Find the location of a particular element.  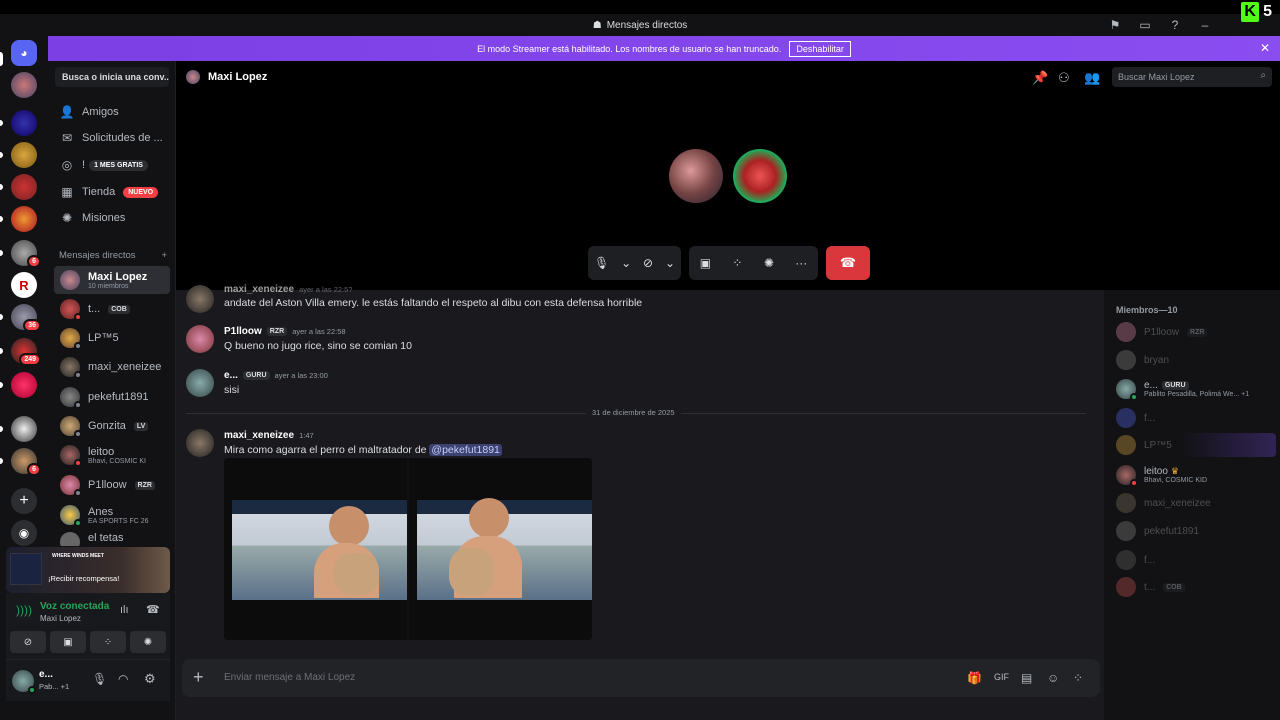

channel-search-input: Buscar Maxi Lopez ⌕ is located at coordinates (1192, 77).